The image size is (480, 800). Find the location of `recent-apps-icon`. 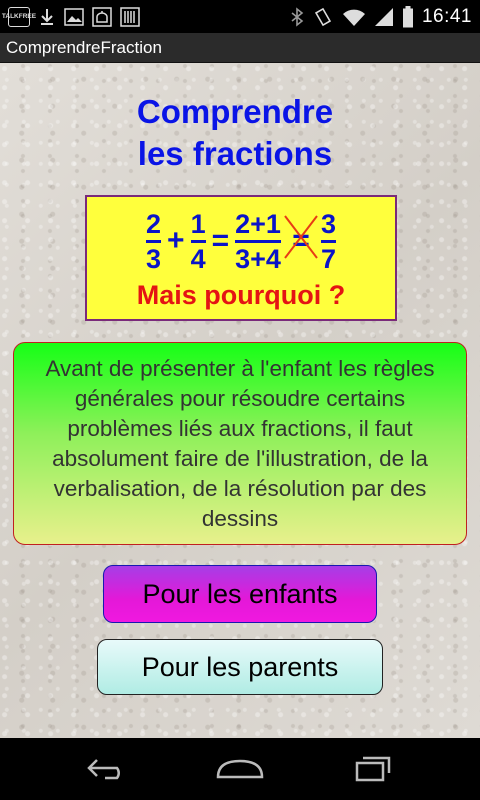

recent-apps-icon is located at coordinates (373, 769).